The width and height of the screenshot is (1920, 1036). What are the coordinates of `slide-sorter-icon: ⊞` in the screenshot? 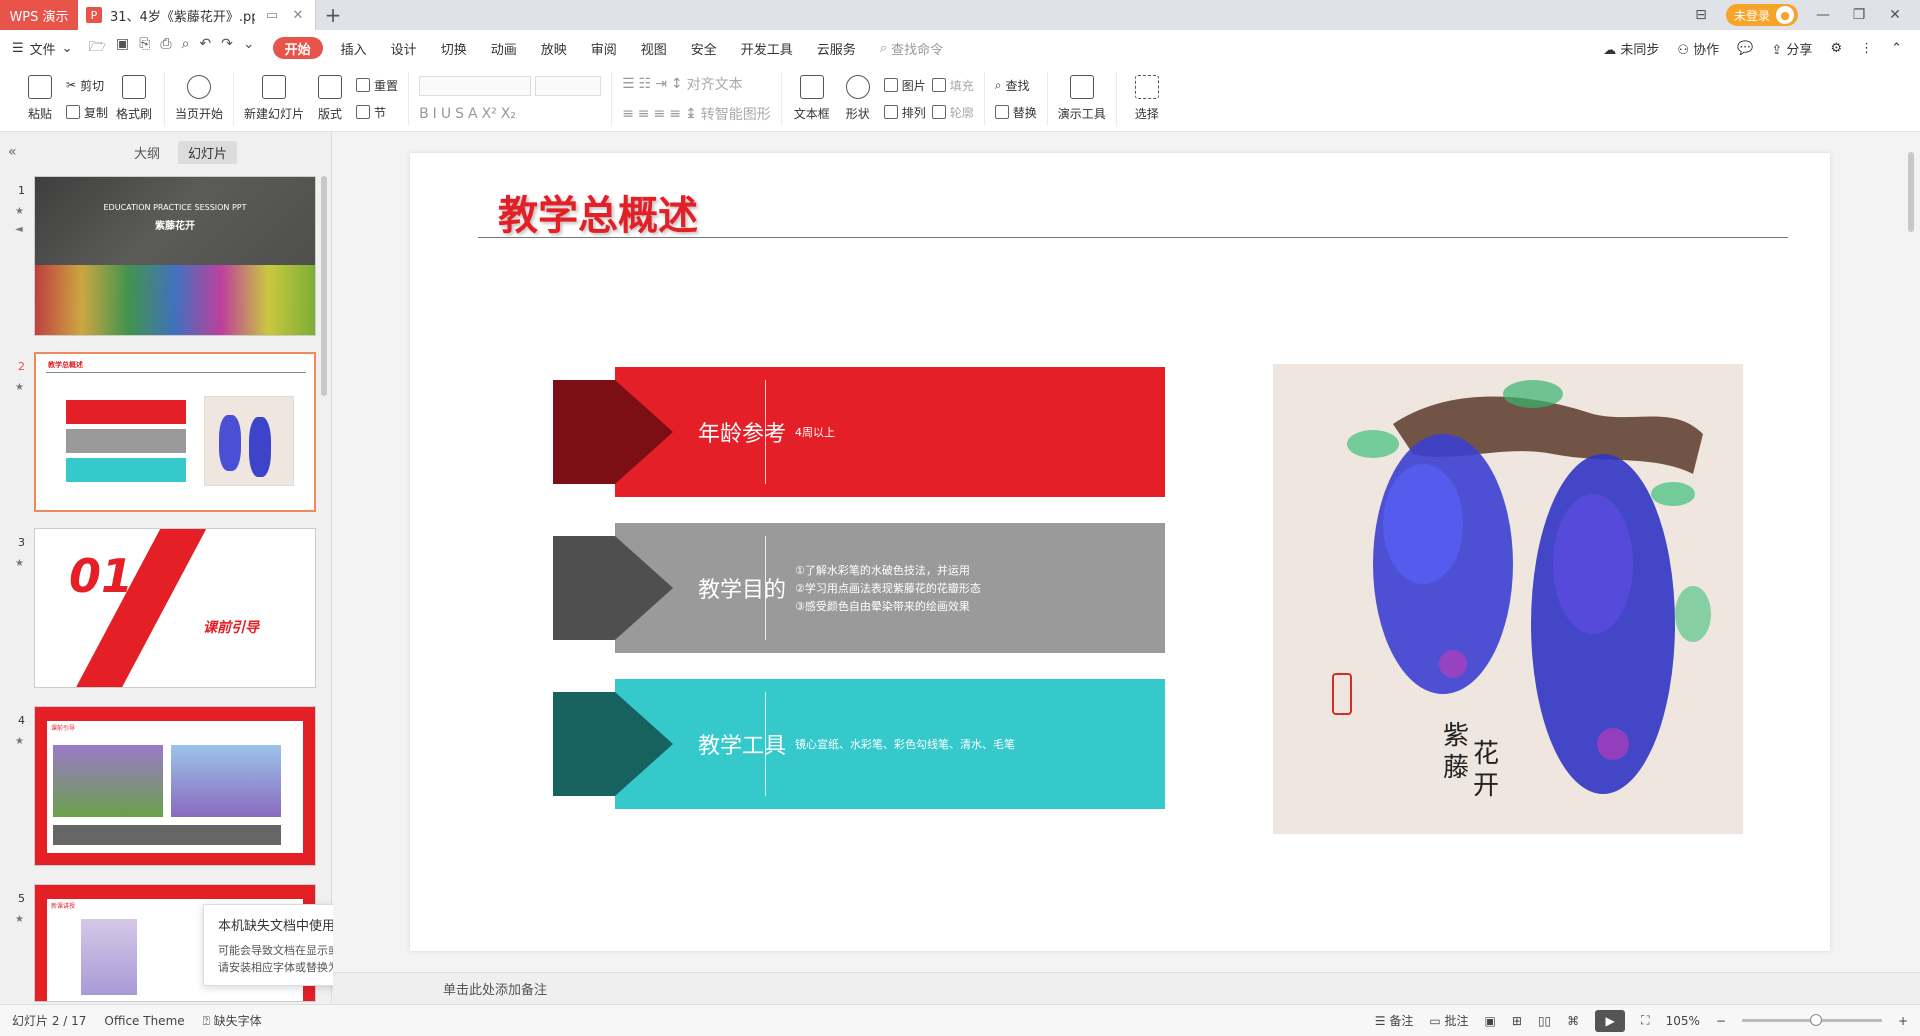 It's located at (1517, 1021).